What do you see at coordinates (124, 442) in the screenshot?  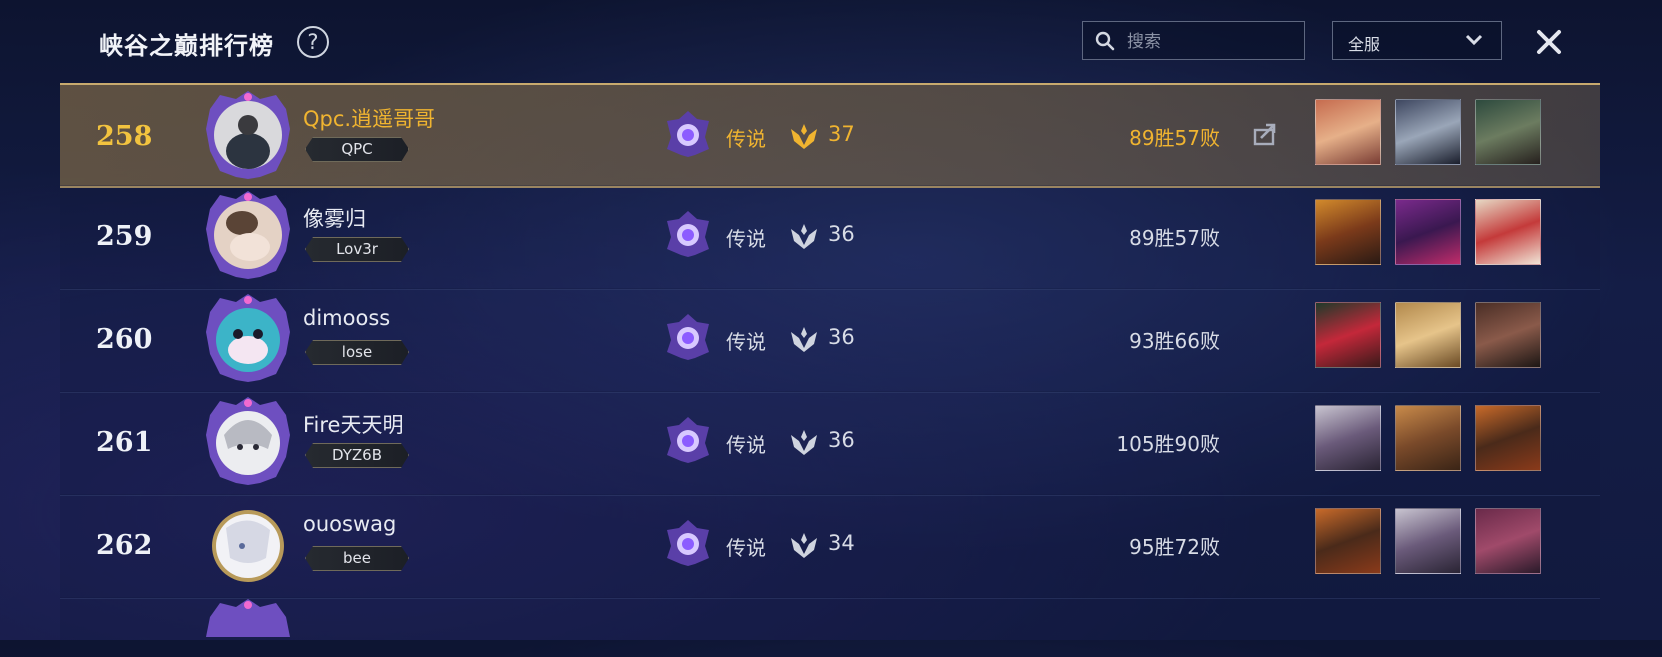 I see `rank-number: 261` at bounding box center [124, 442].